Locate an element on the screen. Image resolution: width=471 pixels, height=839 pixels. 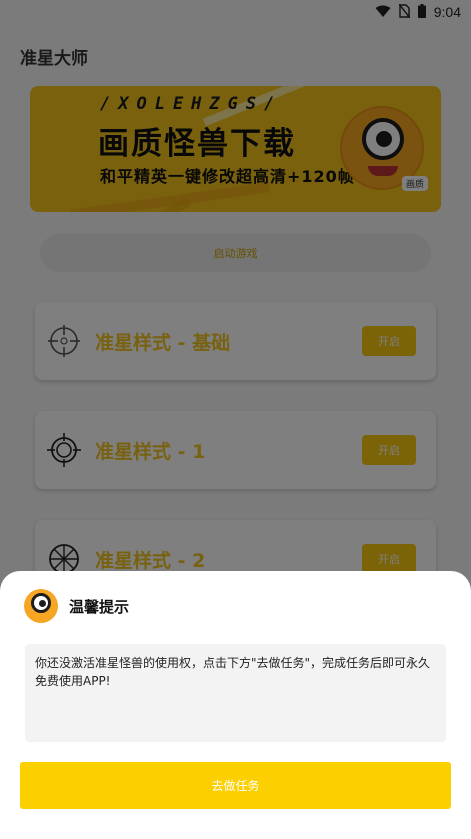
dialog-title: 温馨提示 is located at coordinates (99, 607).